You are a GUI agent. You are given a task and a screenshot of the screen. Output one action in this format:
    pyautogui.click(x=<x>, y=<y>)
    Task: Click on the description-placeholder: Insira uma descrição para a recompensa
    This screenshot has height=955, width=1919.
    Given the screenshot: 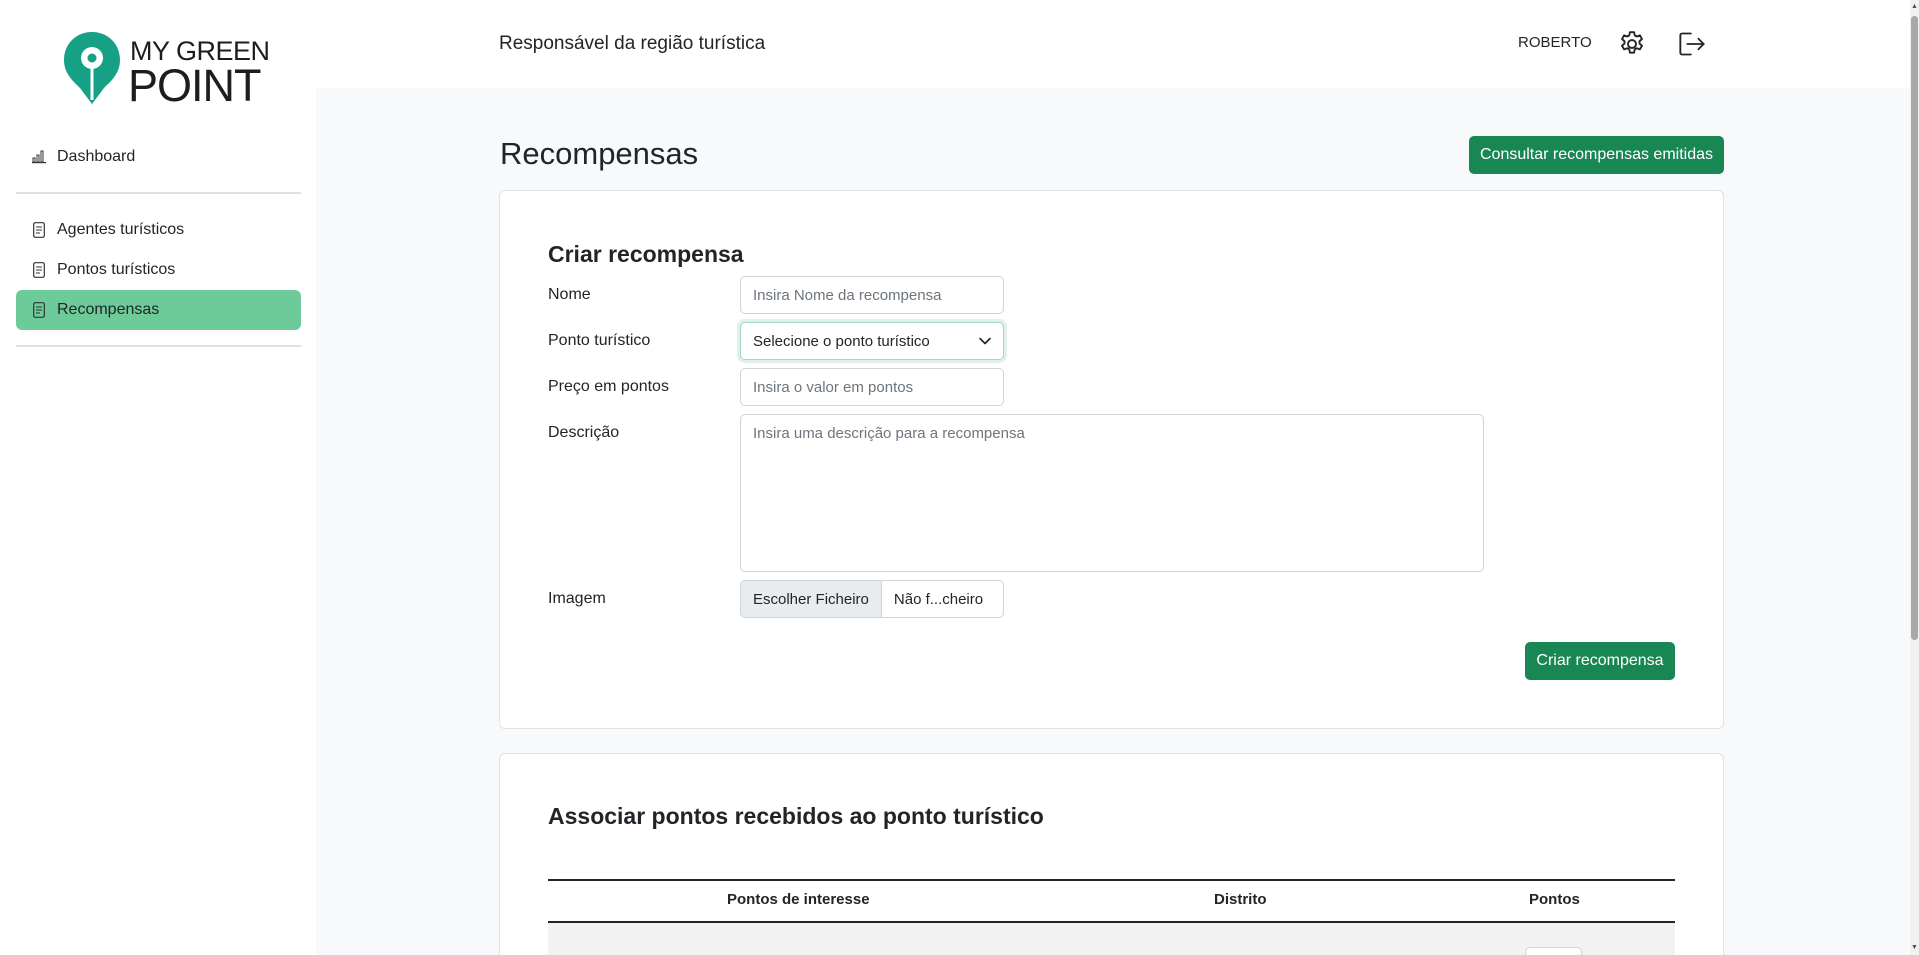 What is the action you would take?
    pyautogui.click(x=889, y=433)
    